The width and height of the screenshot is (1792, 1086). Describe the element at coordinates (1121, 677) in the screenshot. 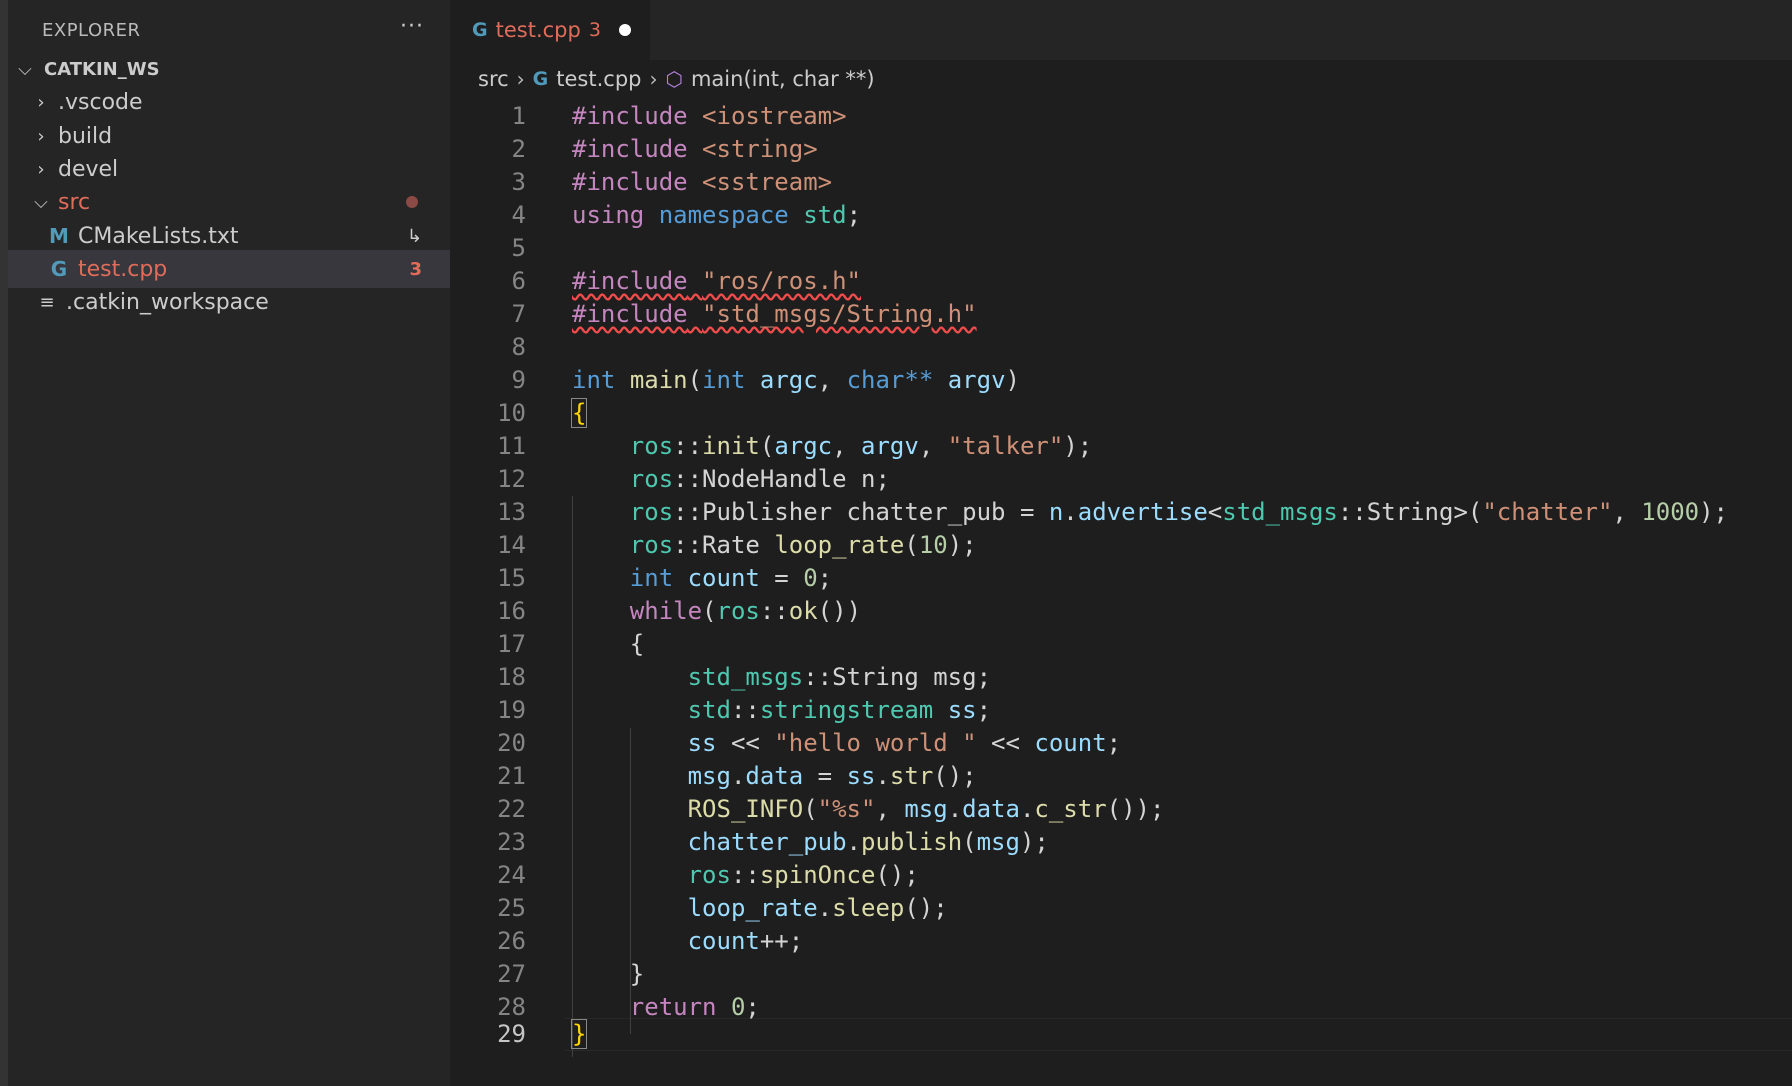

I see `code-line: 18 std_msgs::String msg;` at that location.